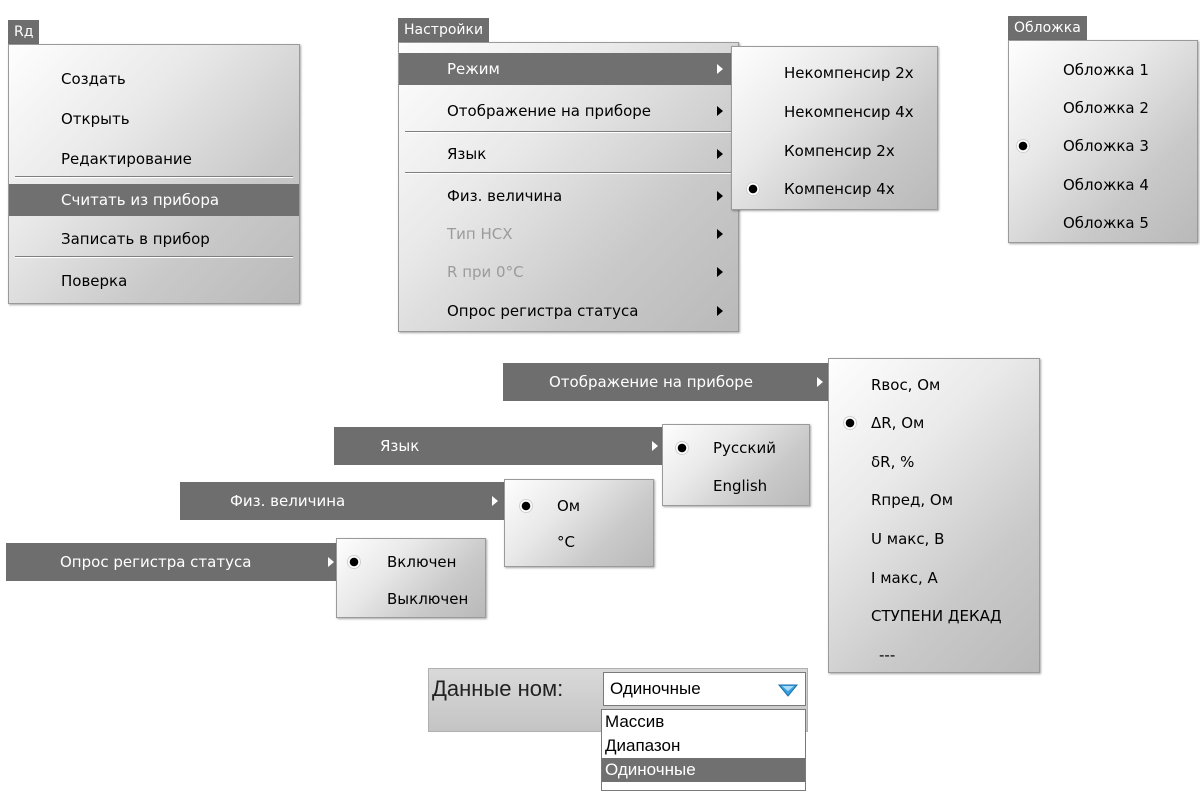  I want to click on combo-label: Данные ном:, so click(498, 688).